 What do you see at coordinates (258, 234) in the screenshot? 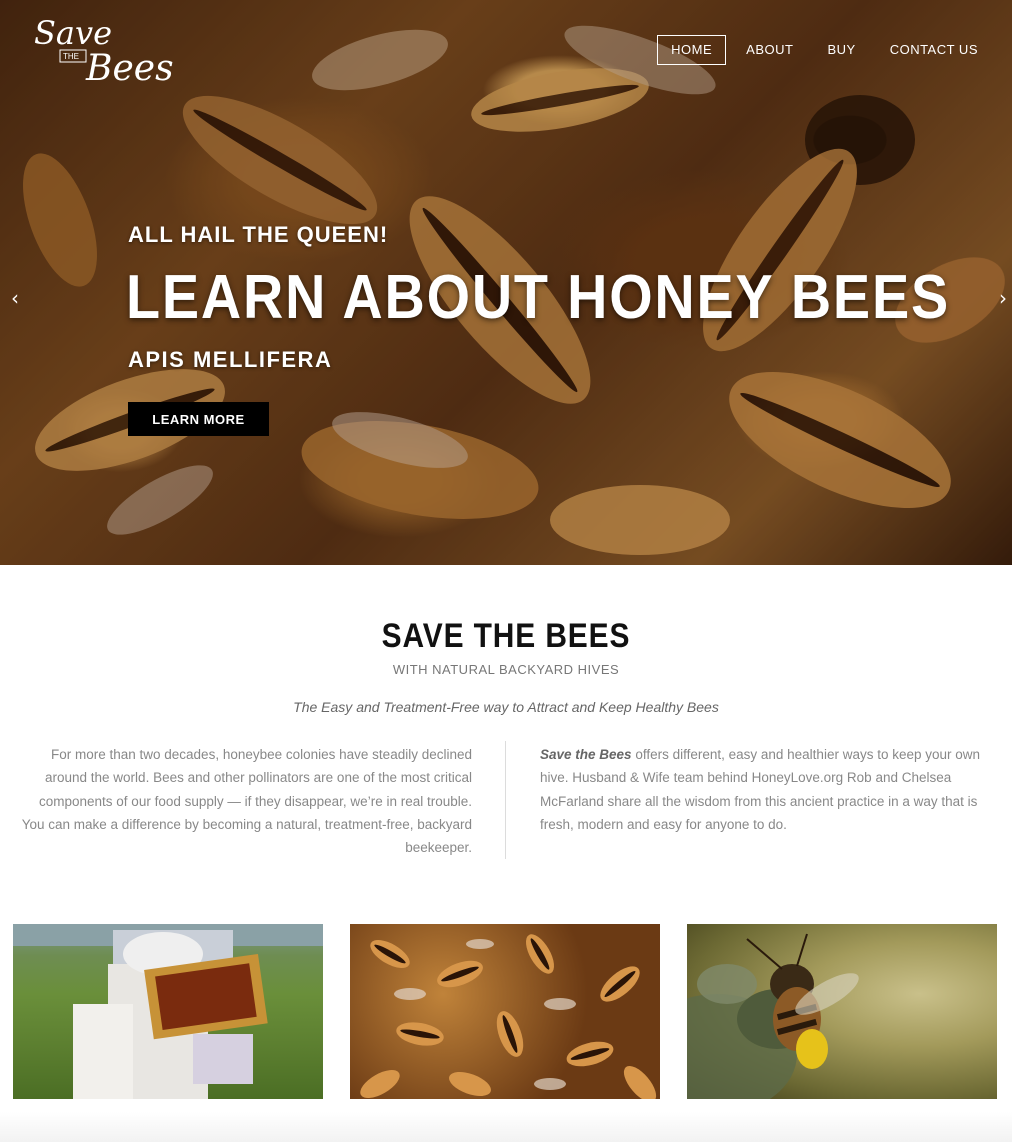
I see `hero-kicker: ALL HAIL THE QUEEN!` at bounding box center [258, 234].